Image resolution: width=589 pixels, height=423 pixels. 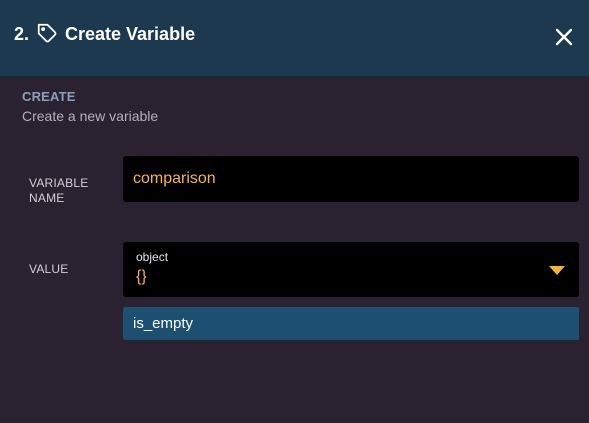 What do you see at coordinates (351, 269) in the screenshot?
I see `value-type-select: object {}` at bounding box center [351, 269].